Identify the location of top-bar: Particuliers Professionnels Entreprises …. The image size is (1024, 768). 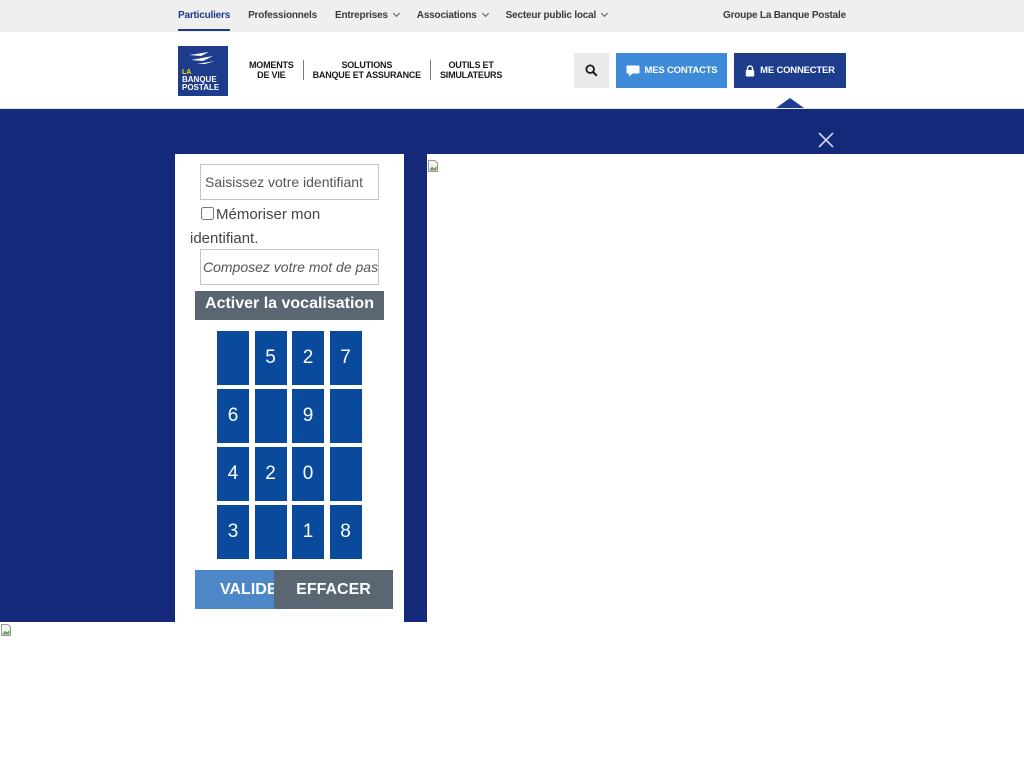
(512, 16).